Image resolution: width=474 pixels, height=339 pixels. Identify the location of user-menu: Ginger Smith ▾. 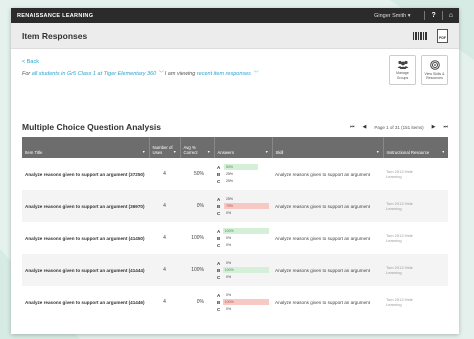
(392, 16).